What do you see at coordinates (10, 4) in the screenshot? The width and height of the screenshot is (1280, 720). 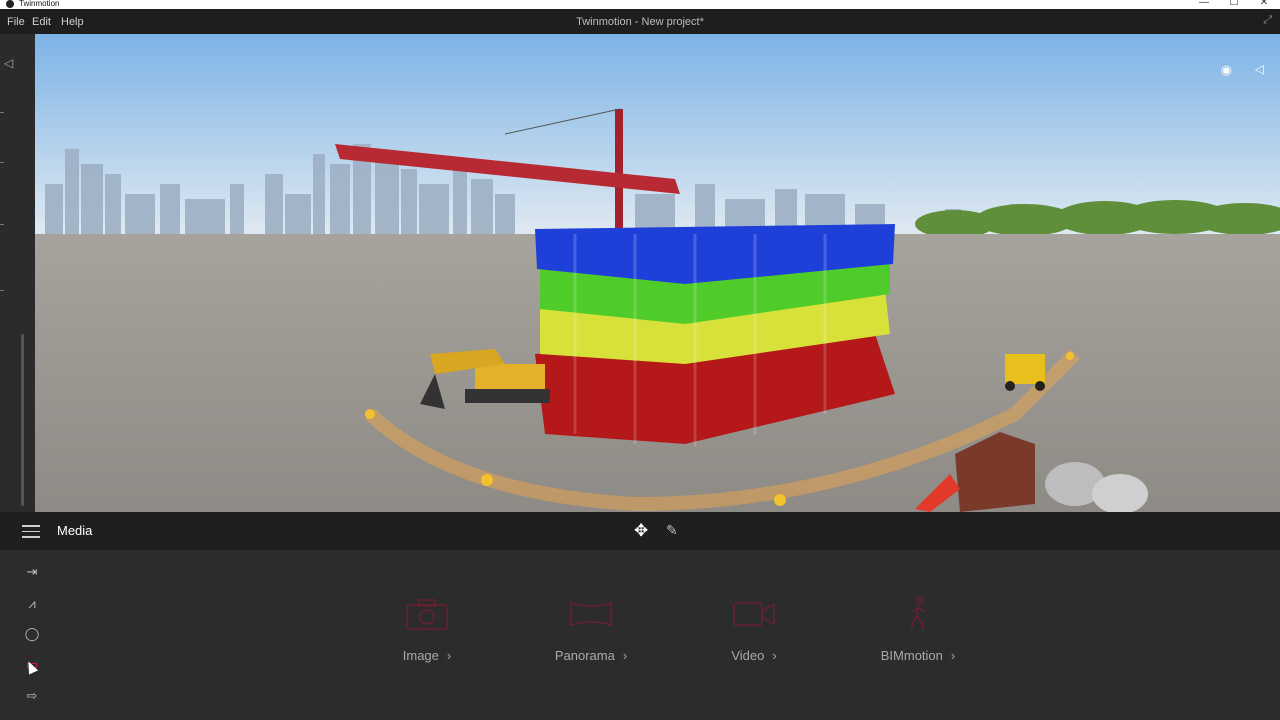 I see `app-logo-icon` at bounding box center [10, 4].